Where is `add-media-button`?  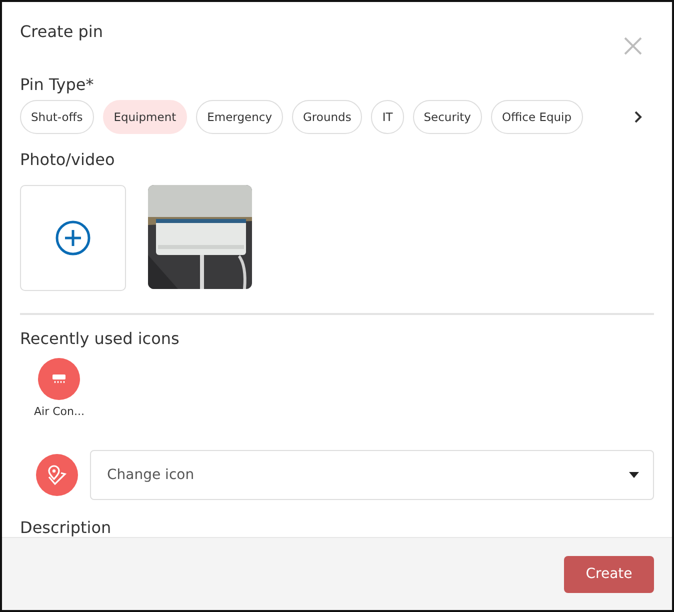 add-media-button is located at coordinates (73, 238).